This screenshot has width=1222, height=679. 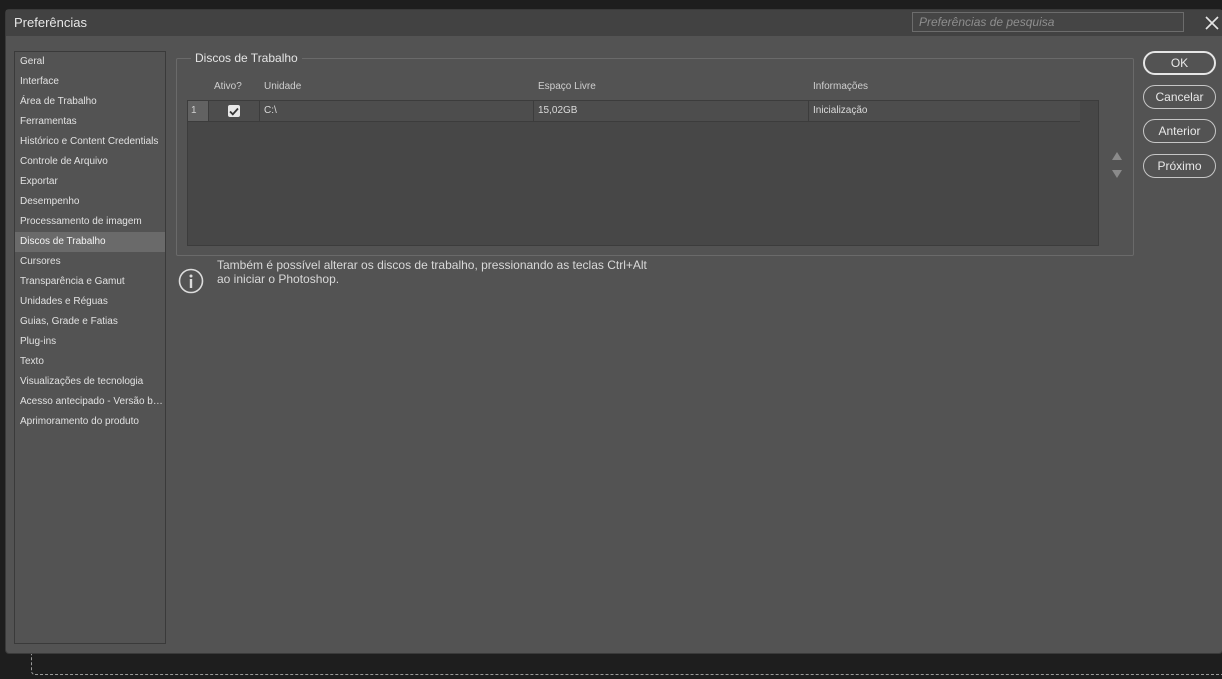 I want to click on free-space-cell: 15,02GB, so click(x=671, y=111).